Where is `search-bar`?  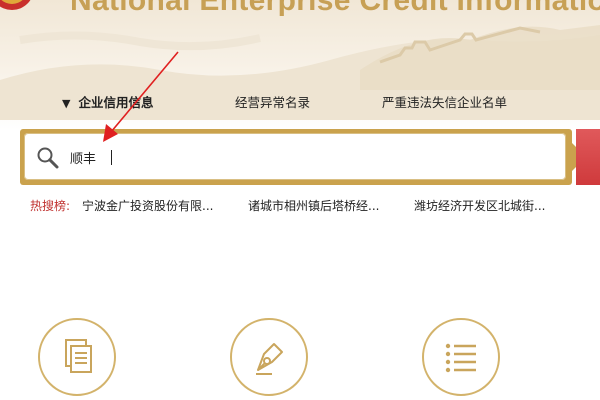
search-bar is located at coordinates (310, 158).